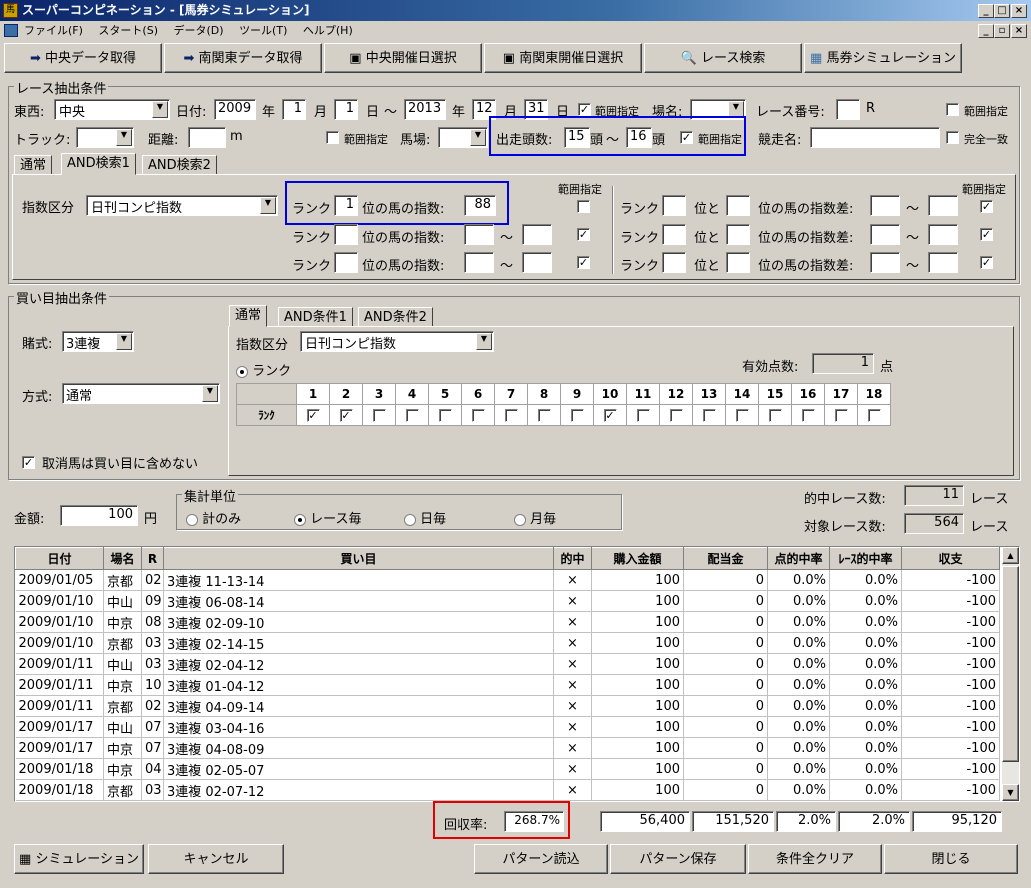 Image resolution: width=1031 pixels, height=888 pixels. What do you see at coordinates (841, 415) in the screenshot?
I see `rank-17-checkbox` at bounding box center [841, 415].